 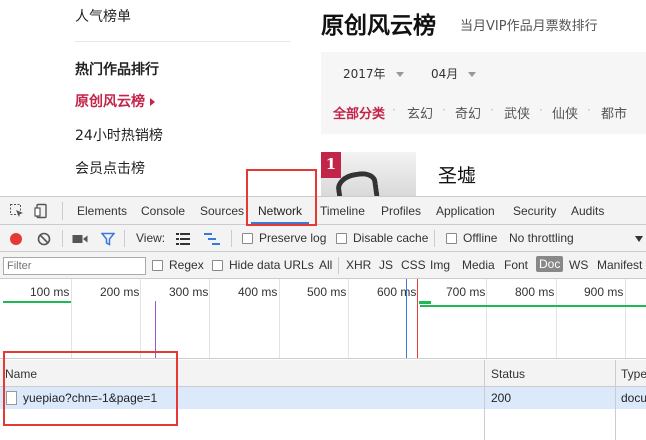 I want to click on category-all: 全部分类, so click(x=359, y=112).